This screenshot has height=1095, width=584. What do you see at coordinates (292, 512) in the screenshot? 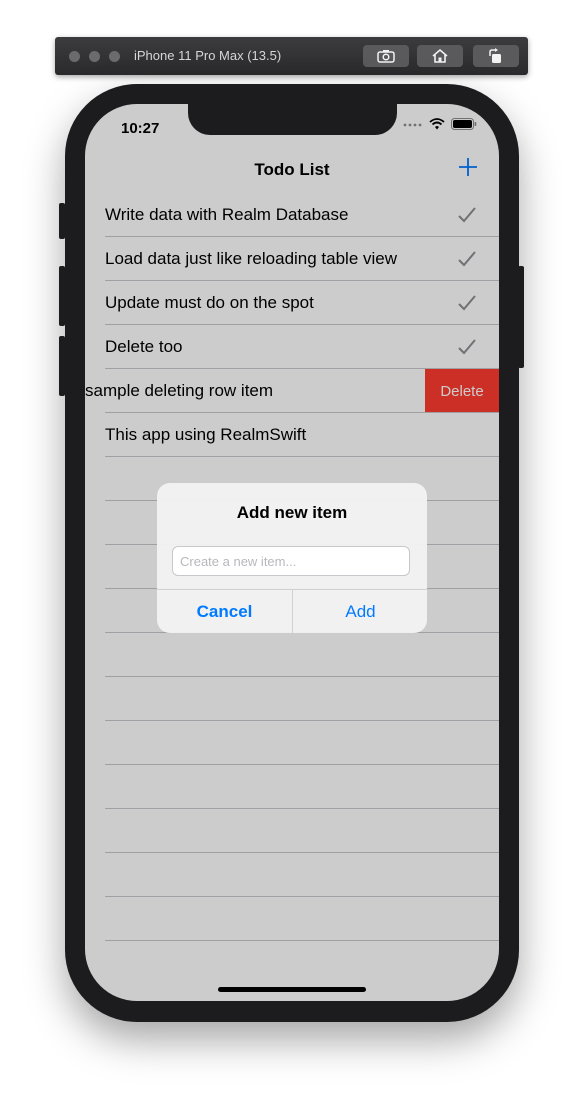
I see `alert-title: Add new item` at bounding box center [292, 512].